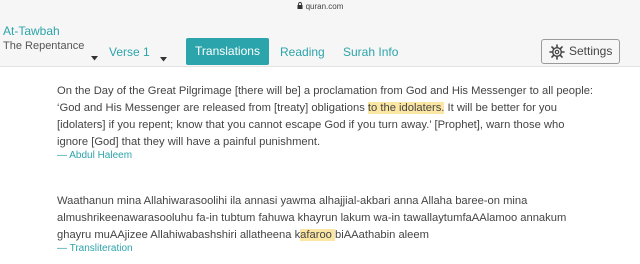 This screenshot has width=640, height=264. I want to click on highlighted-word: to the idolaters., so click(406, 108).